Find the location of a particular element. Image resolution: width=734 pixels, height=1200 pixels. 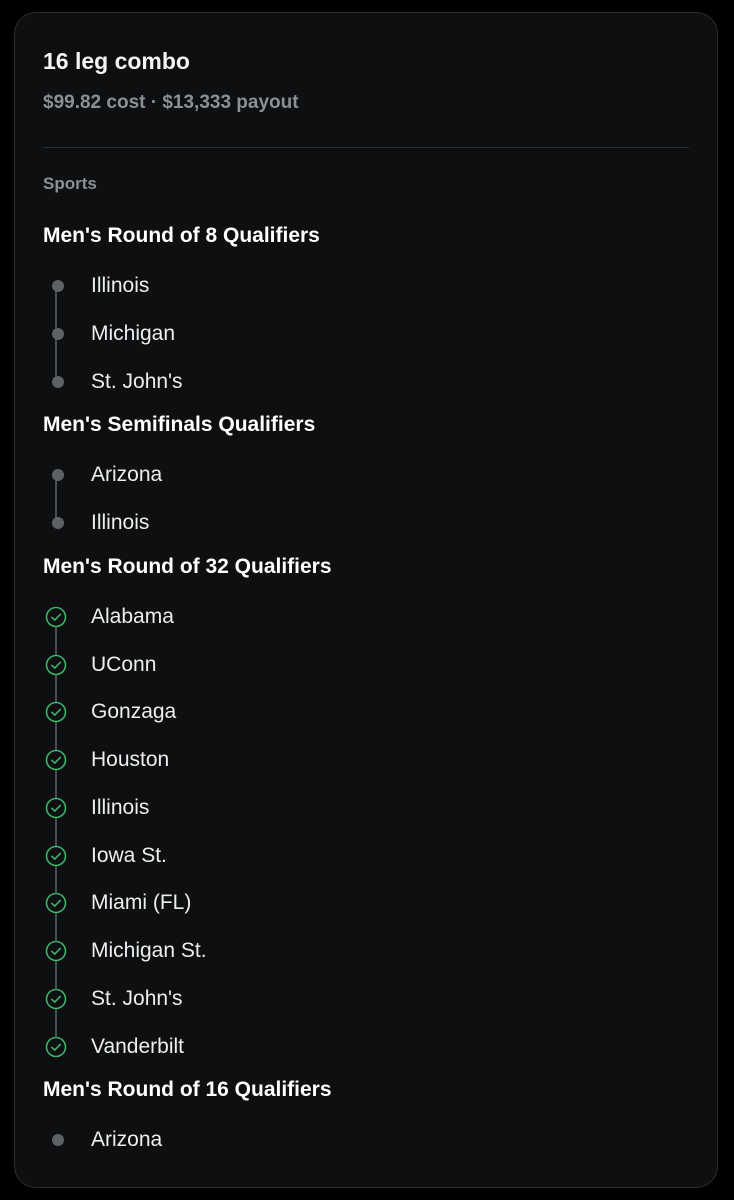

leg-item: Michigan St. is located at coordinates (343, 951).